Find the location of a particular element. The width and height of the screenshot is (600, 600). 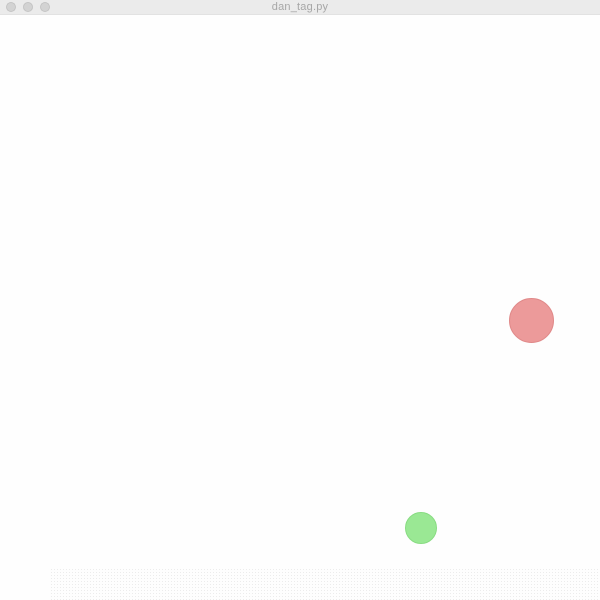

dither-artifact is located at coordinates (325, 584).